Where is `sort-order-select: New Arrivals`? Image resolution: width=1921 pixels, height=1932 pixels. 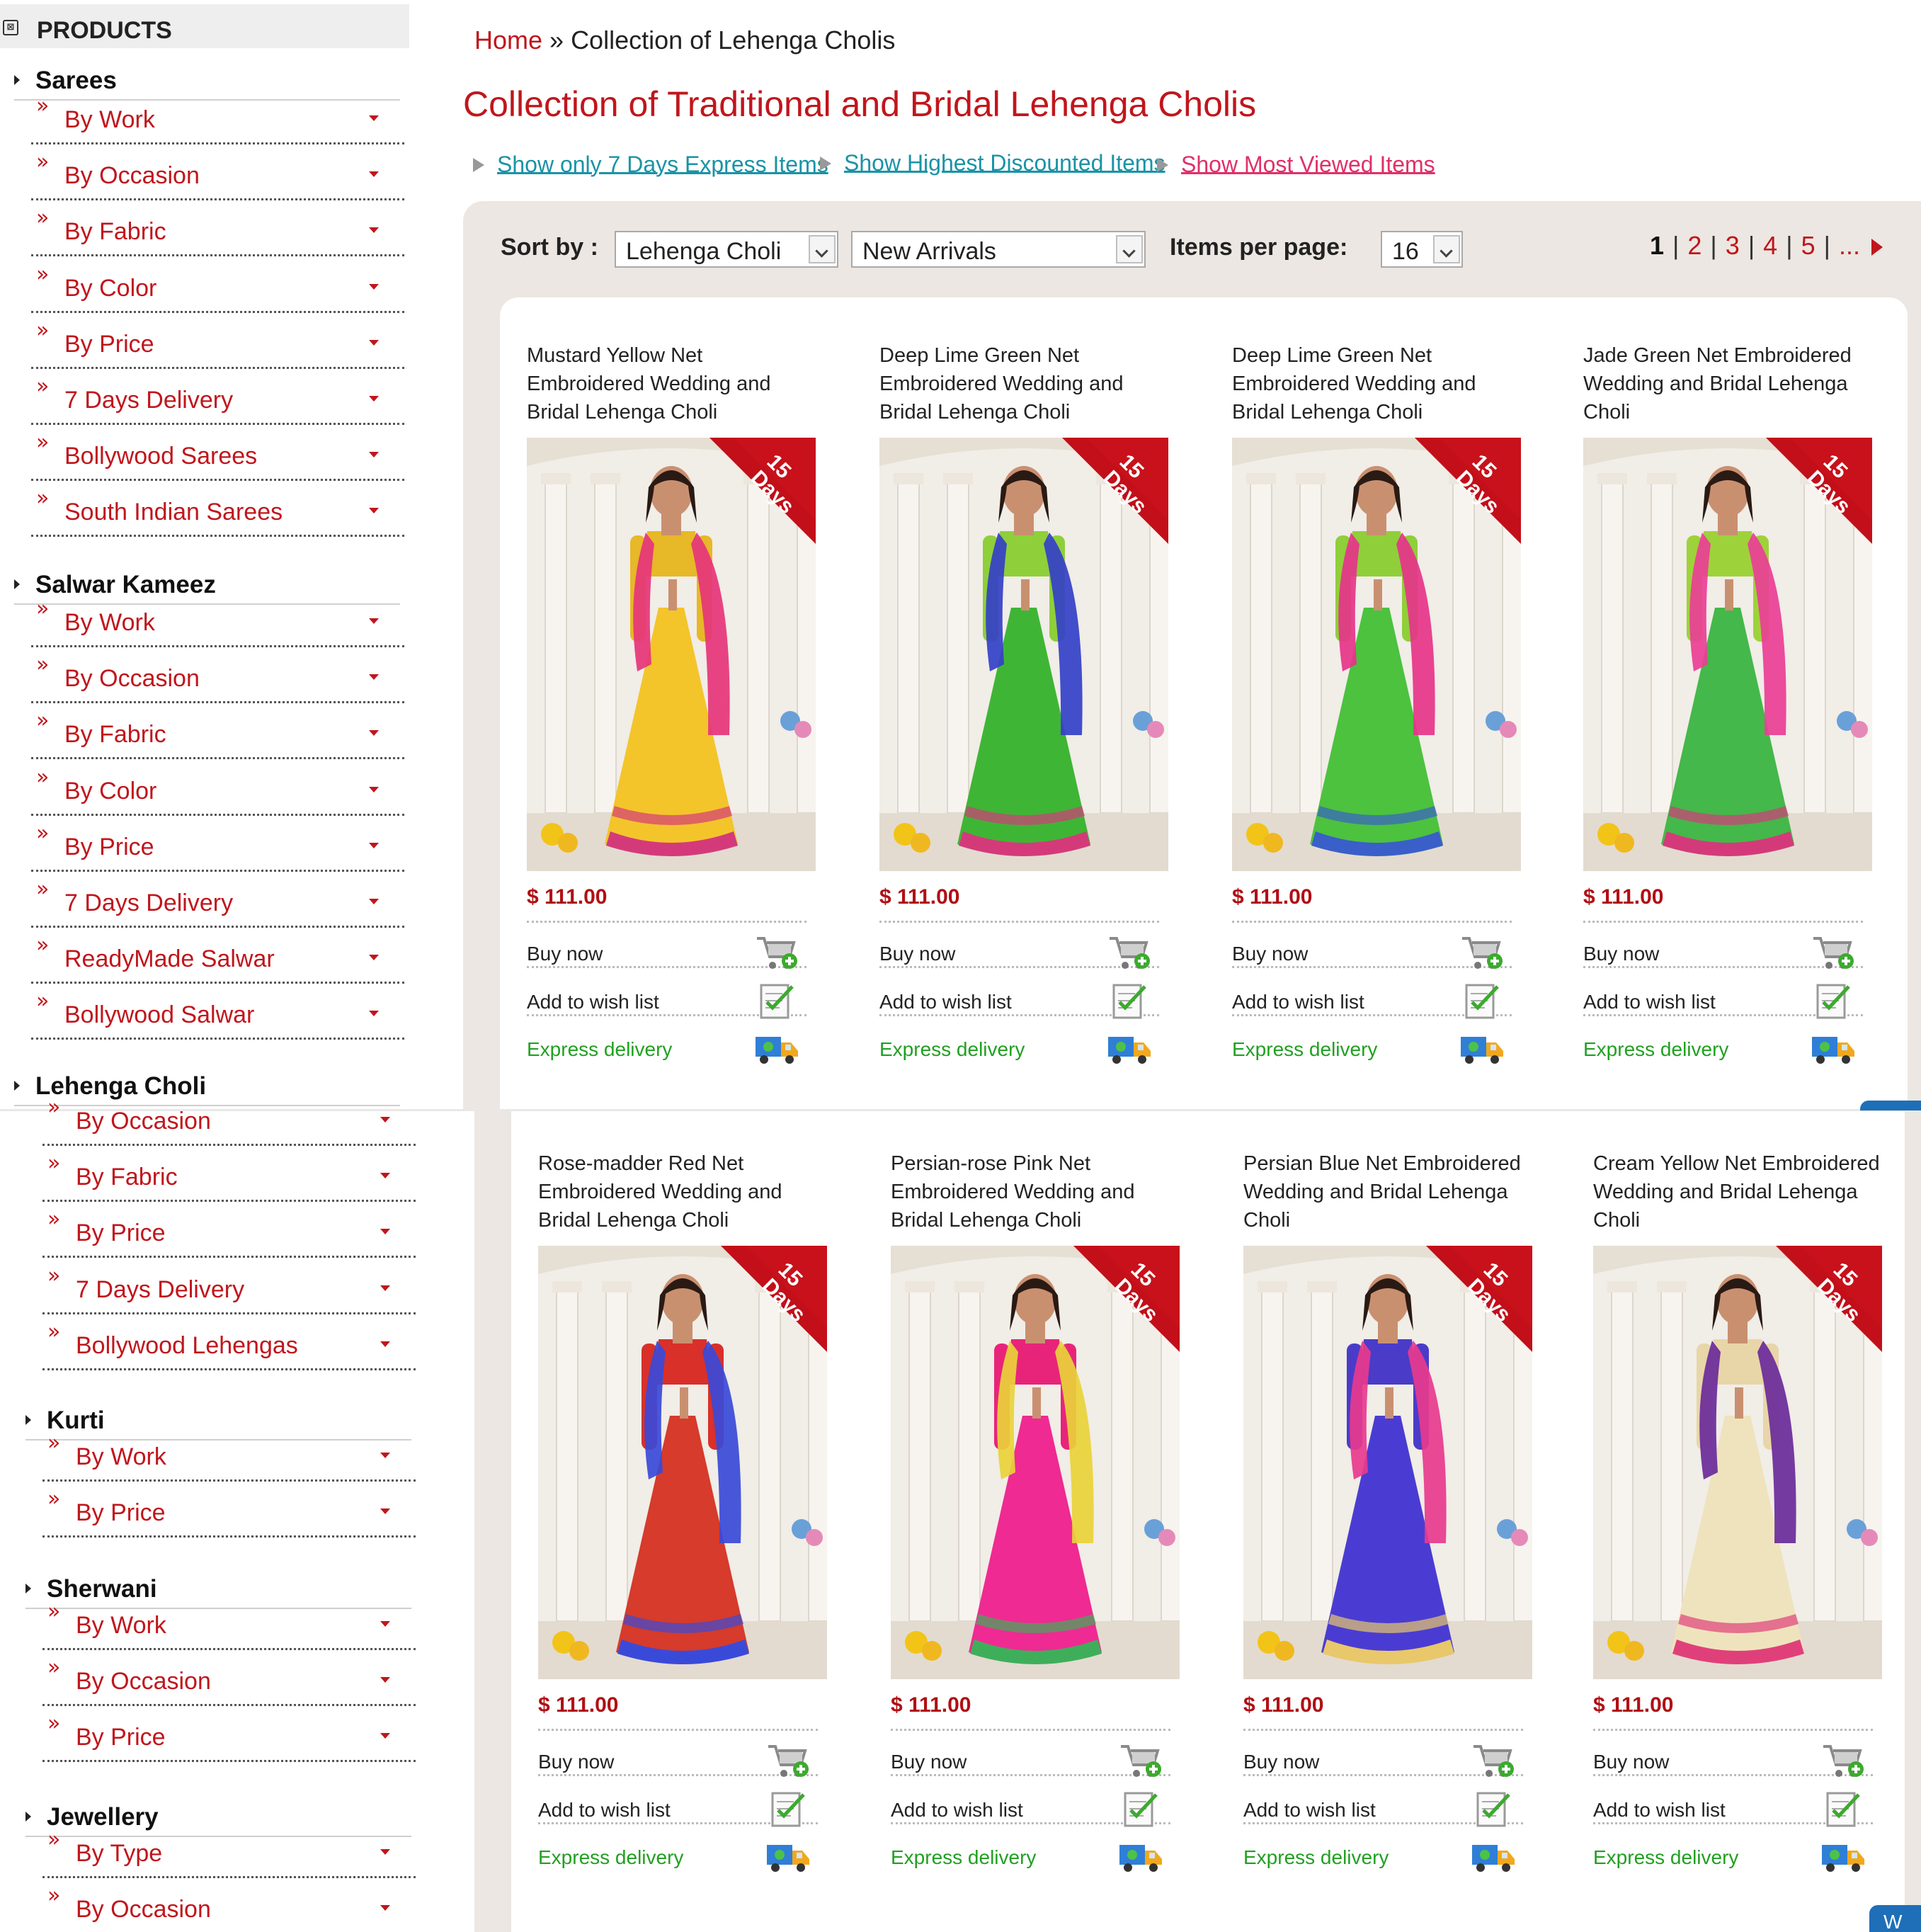 sort-order-select: New Arrivals is located at coordinates (999, 249).